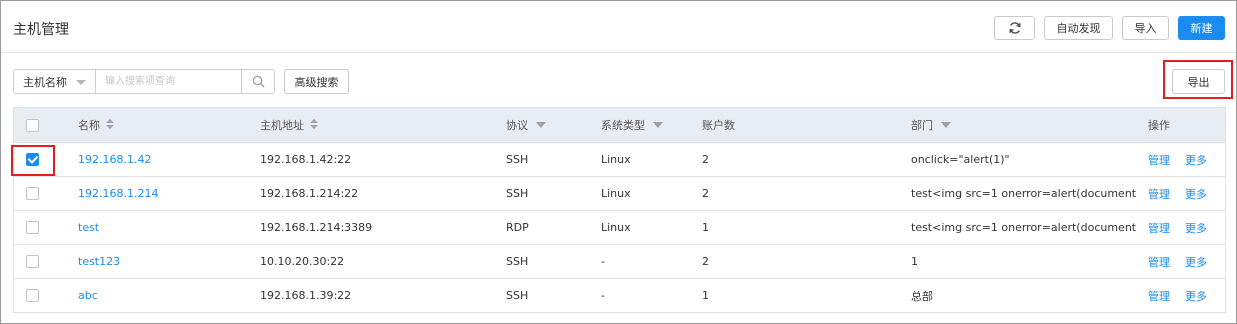 This screenshot has width=1237, height=324. What do you see at coordinates (89, 125) in the screenshot?
I see `column-name-label: 名称` at bounding box center [89, 125].